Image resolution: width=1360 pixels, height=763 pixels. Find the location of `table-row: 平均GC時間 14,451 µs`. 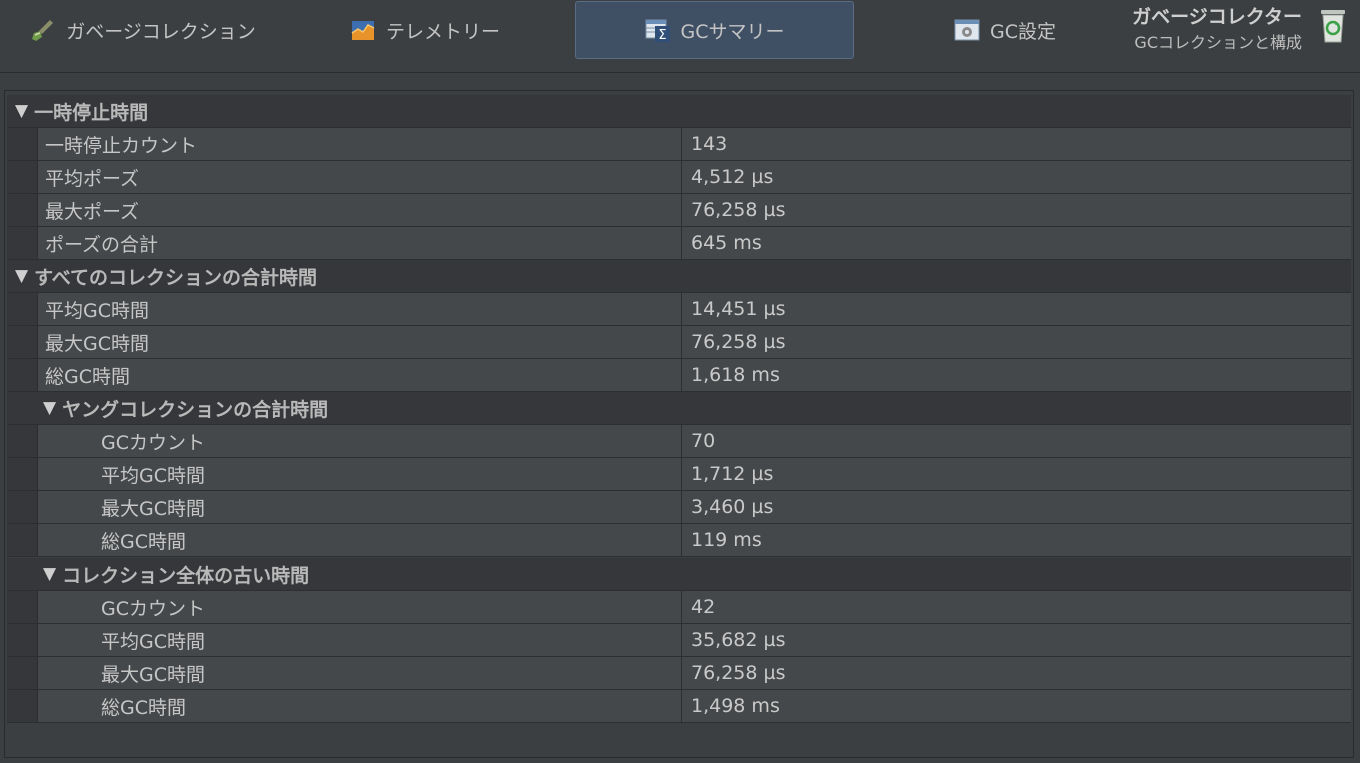

table-row: 平均GC時間 14,451 µs is located at coordinates (679, 309).